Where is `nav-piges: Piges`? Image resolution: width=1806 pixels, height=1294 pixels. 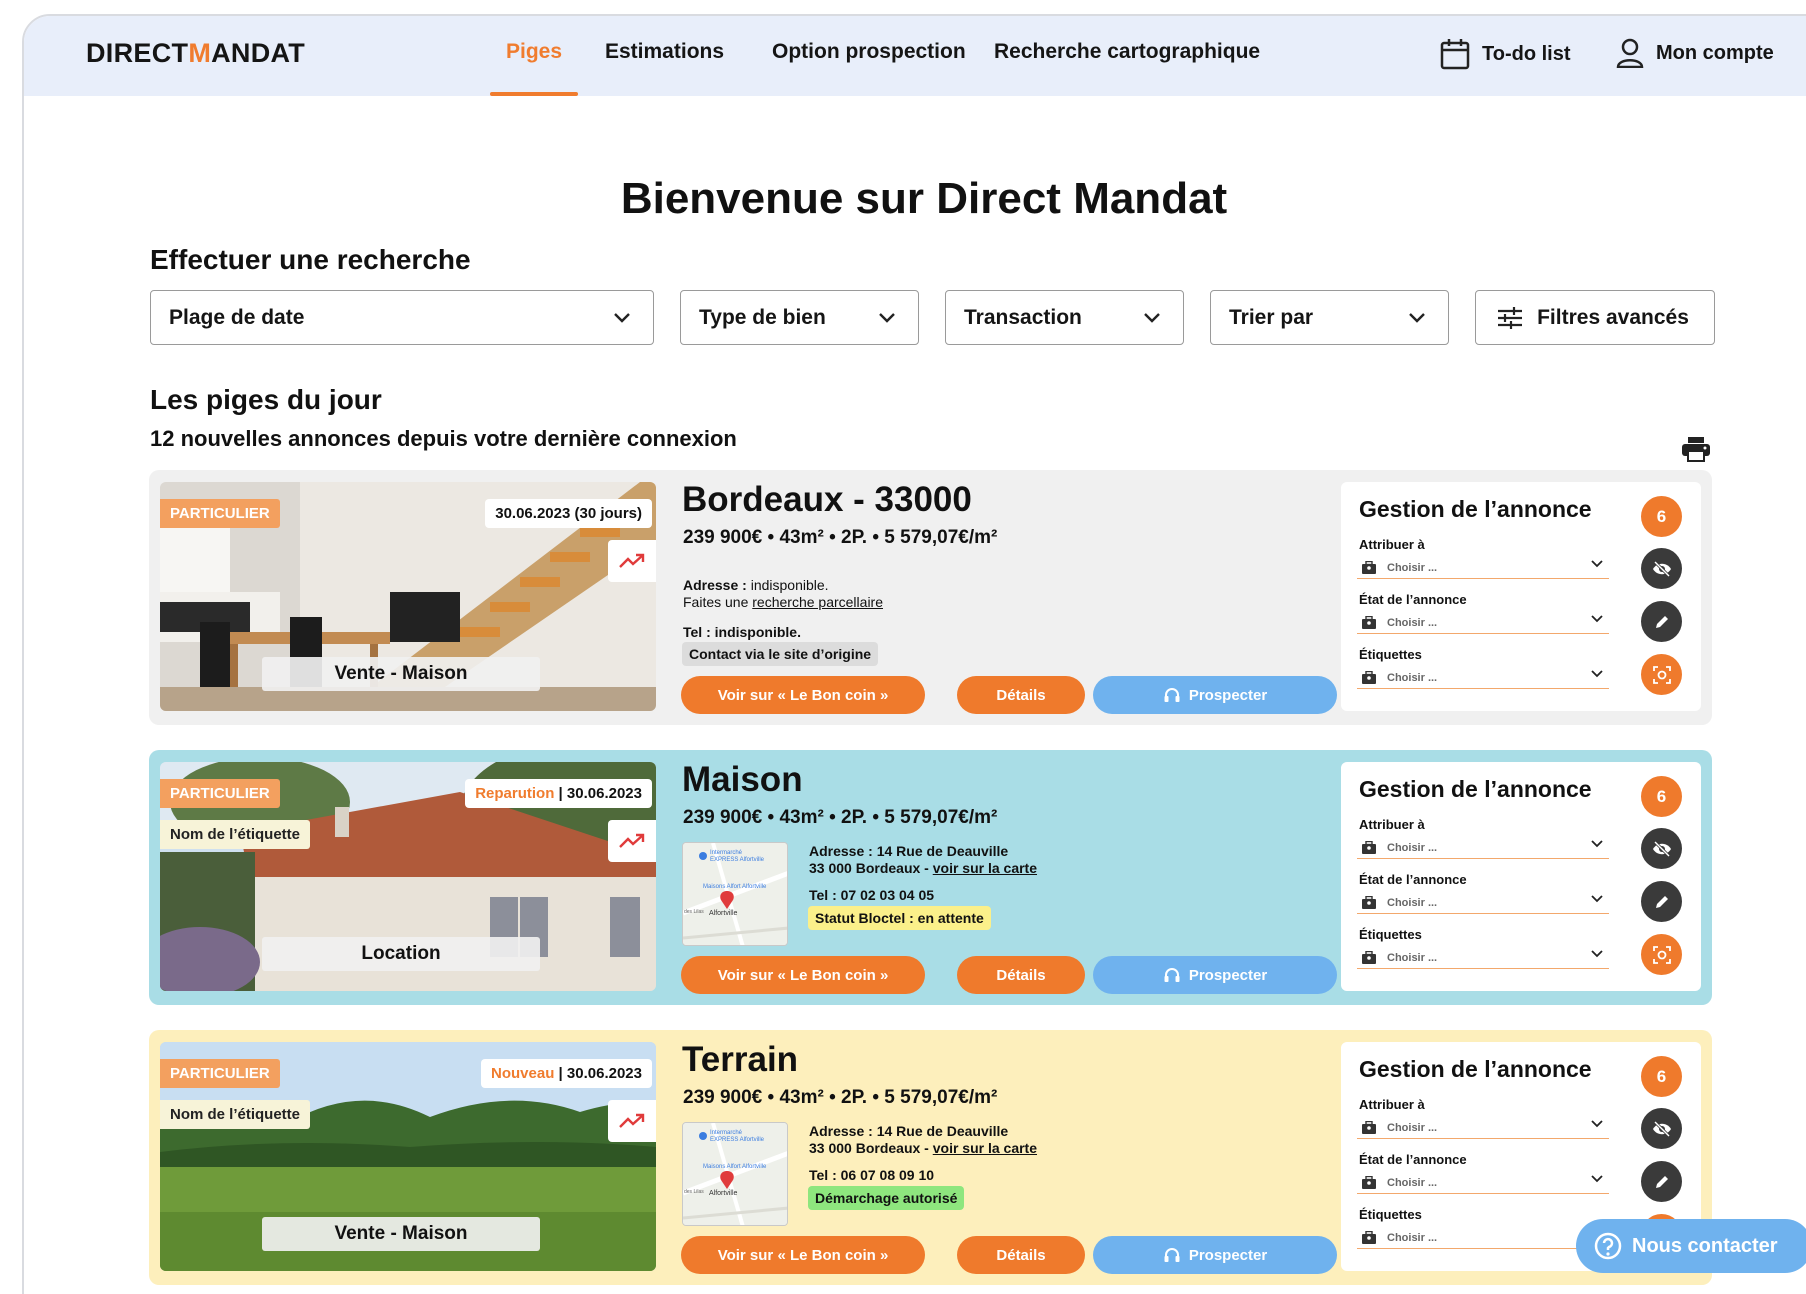
nav-piges: Piges is located at coordinates (534, 52).